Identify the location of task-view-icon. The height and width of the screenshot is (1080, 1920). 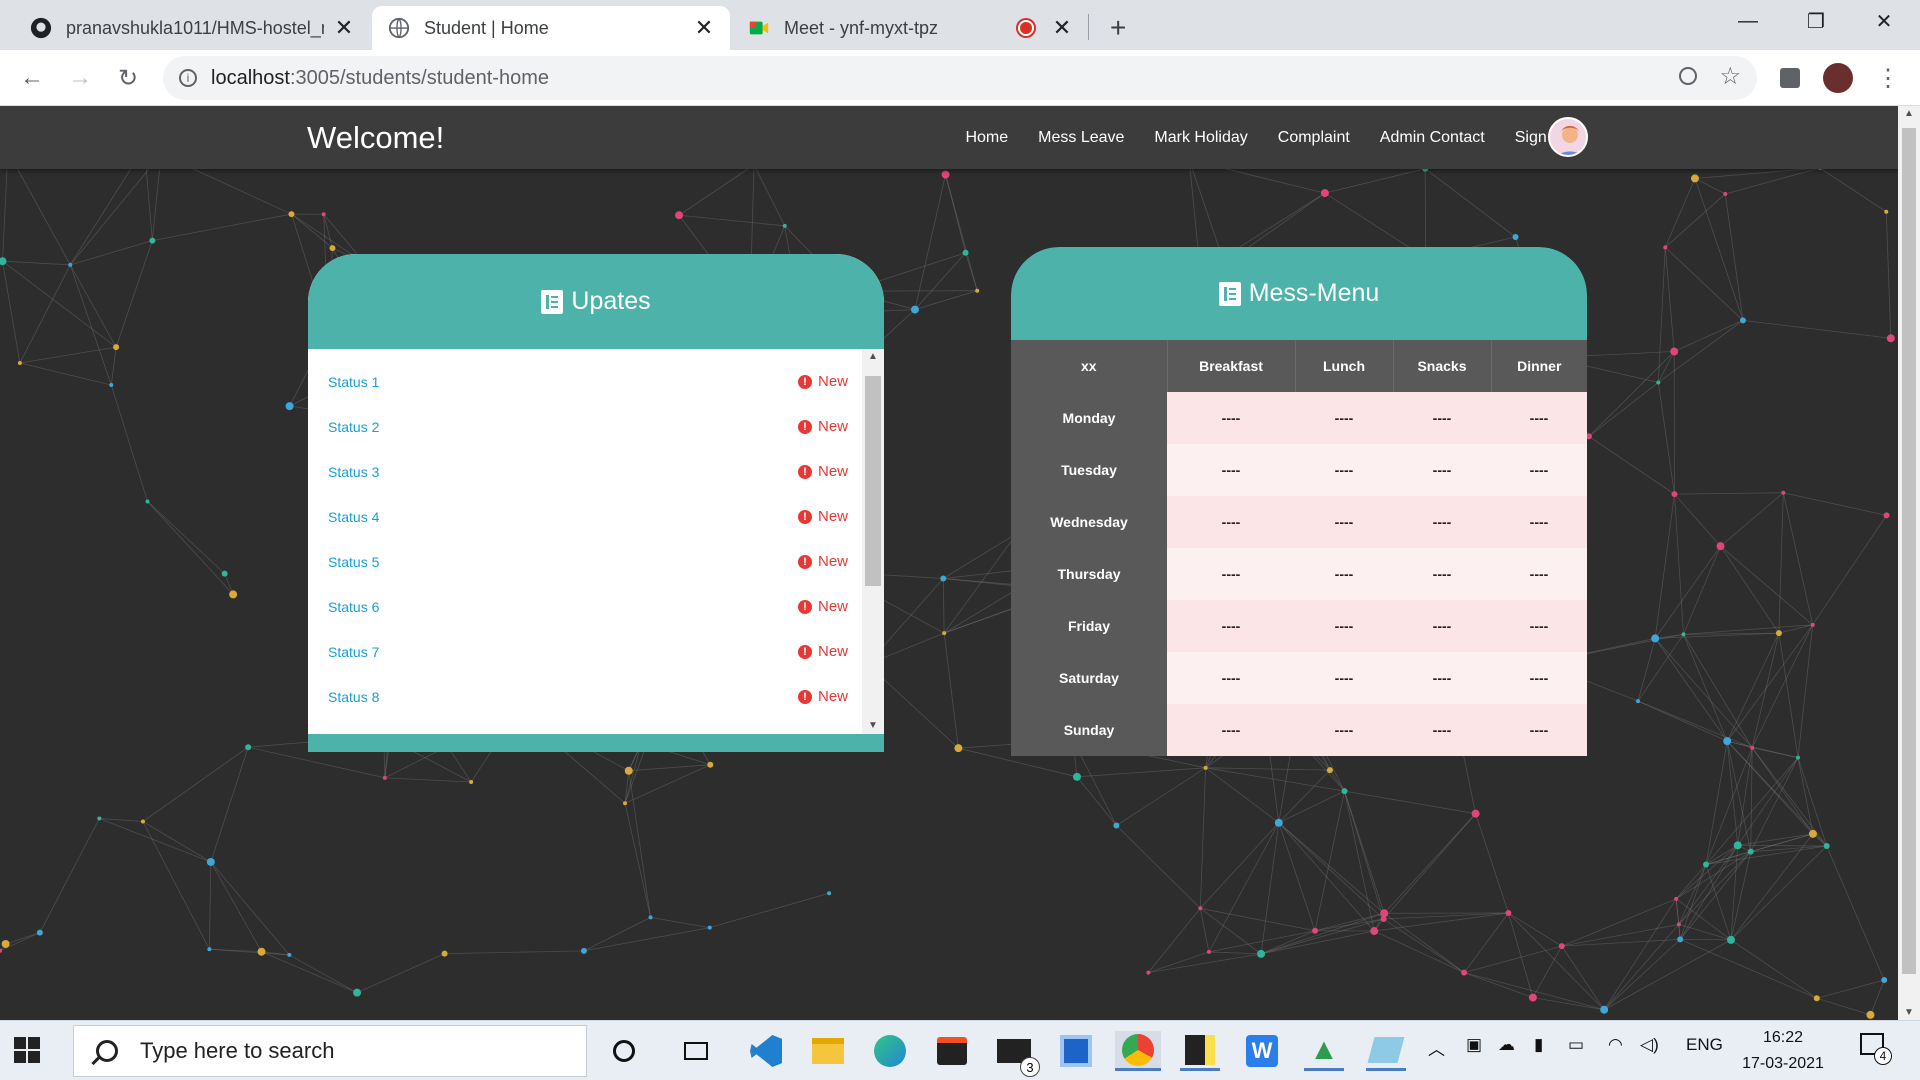
(696, 1051).